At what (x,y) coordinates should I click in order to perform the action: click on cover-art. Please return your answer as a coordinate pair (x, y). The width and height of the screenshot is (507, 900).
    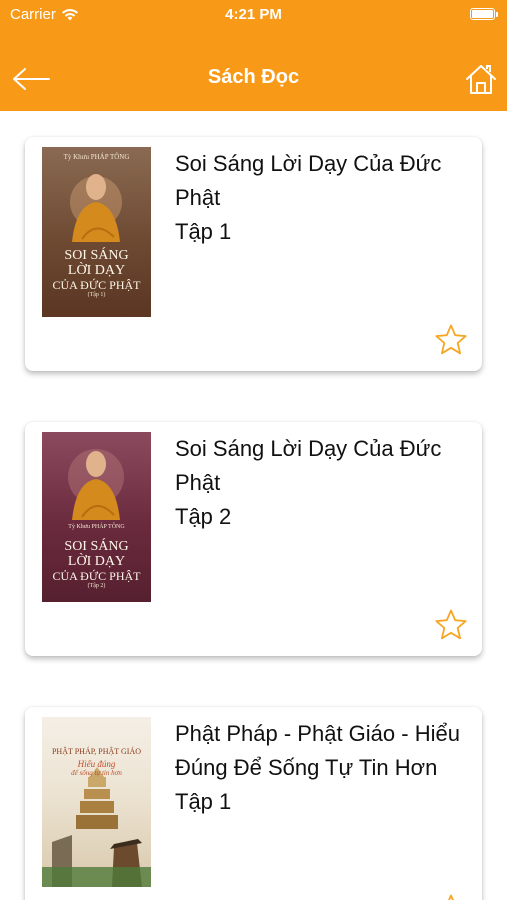
    Looking at the image, I should click on (96, 827).